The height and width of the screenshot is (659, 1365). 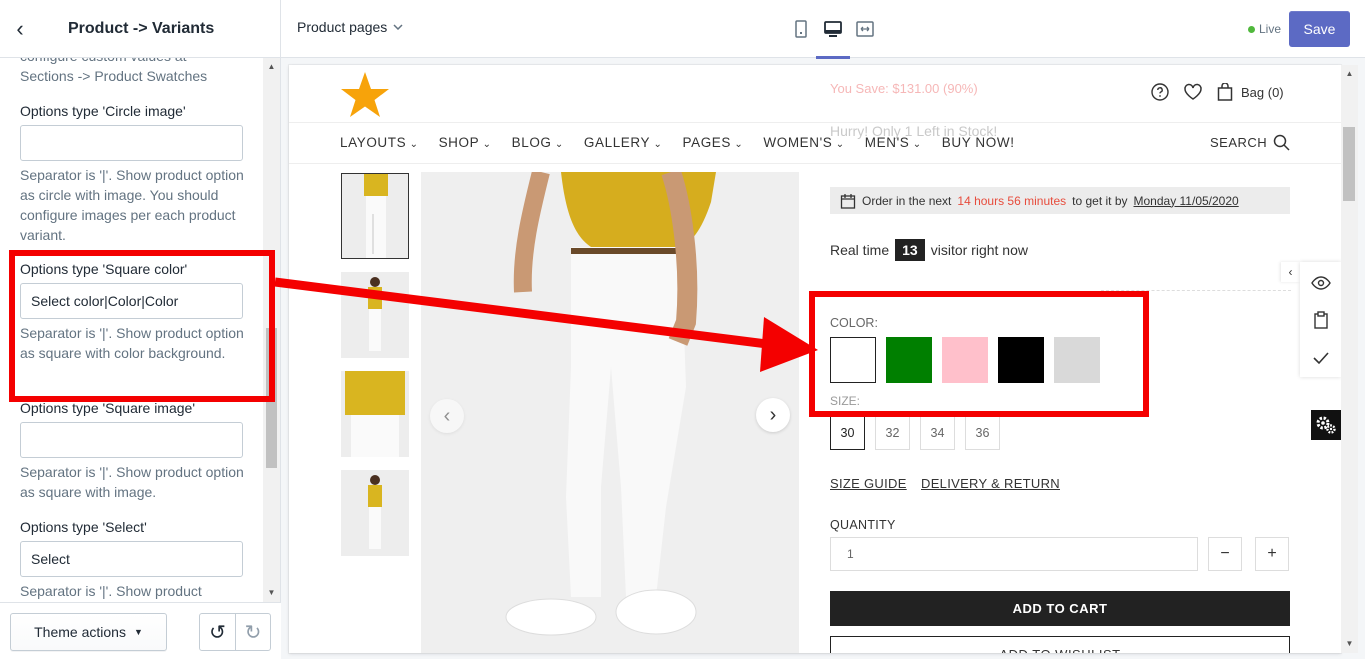 I want to click on order-middle: to get it by, so click(x=1100, y=200).